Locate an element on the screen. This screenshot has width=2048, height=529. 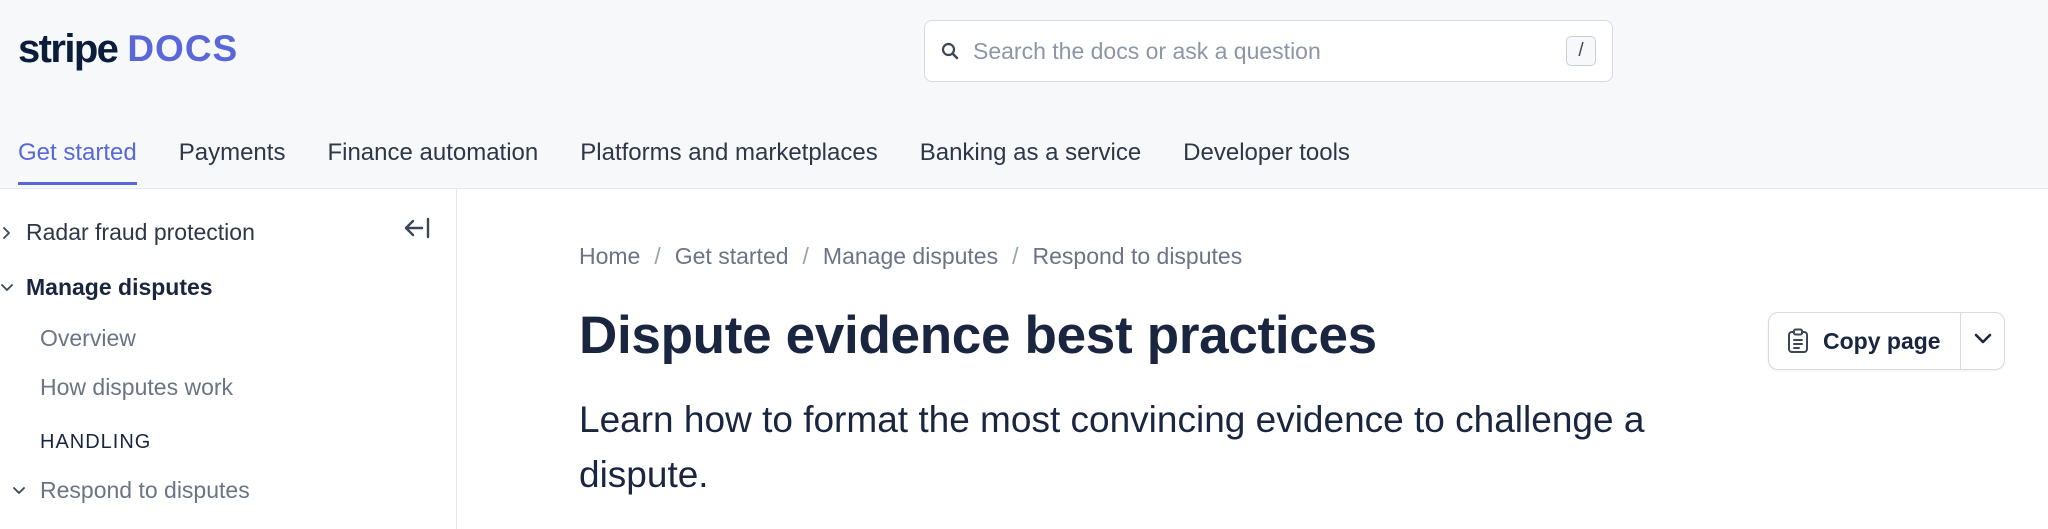
sidebar-item-label: Respond to disputes is located at coordinates (145, 490).